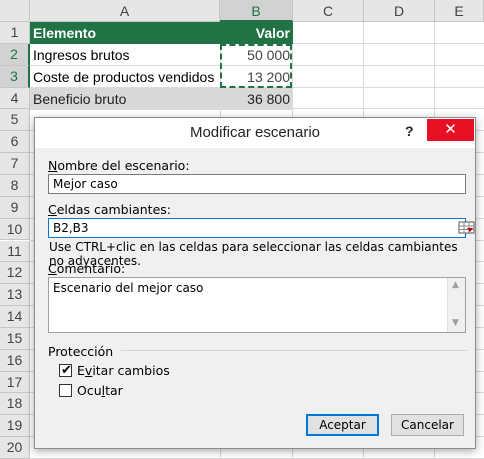  What do you see at coordinates (125, 55) in the screenshot?
I see `cell-a2: Ingresos brutos` at bounding box center [125, 55].